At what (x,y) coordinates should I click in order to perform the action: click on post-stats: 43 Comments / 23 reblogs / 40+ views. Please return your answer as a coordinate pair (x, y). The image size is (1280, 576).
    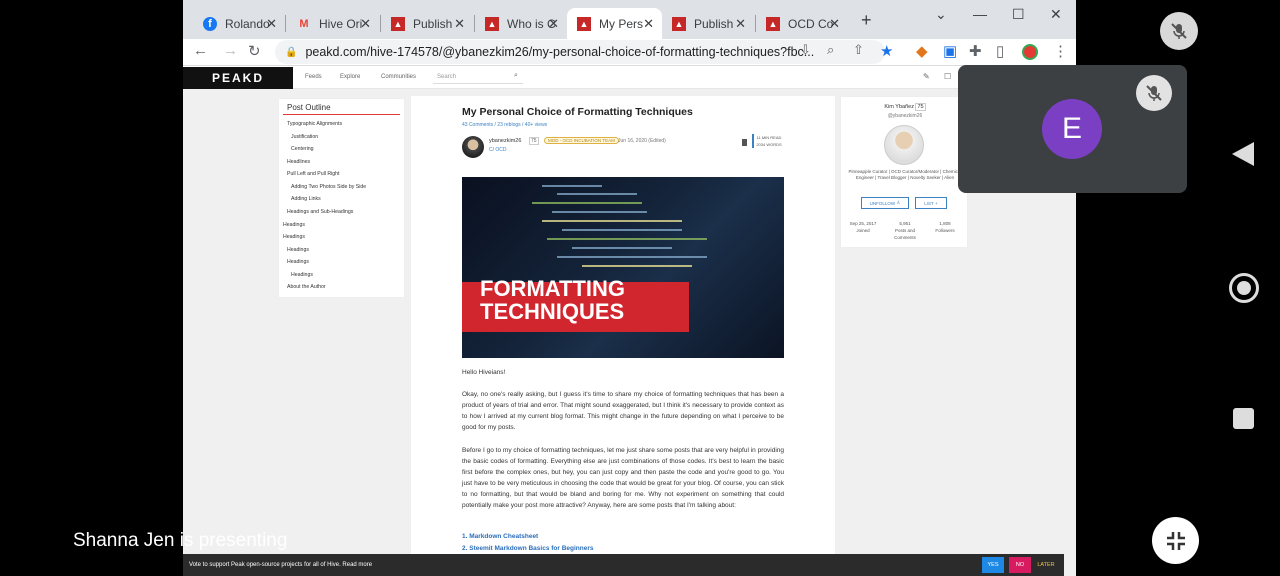
    Looking at the image, I should click on (504, 125).